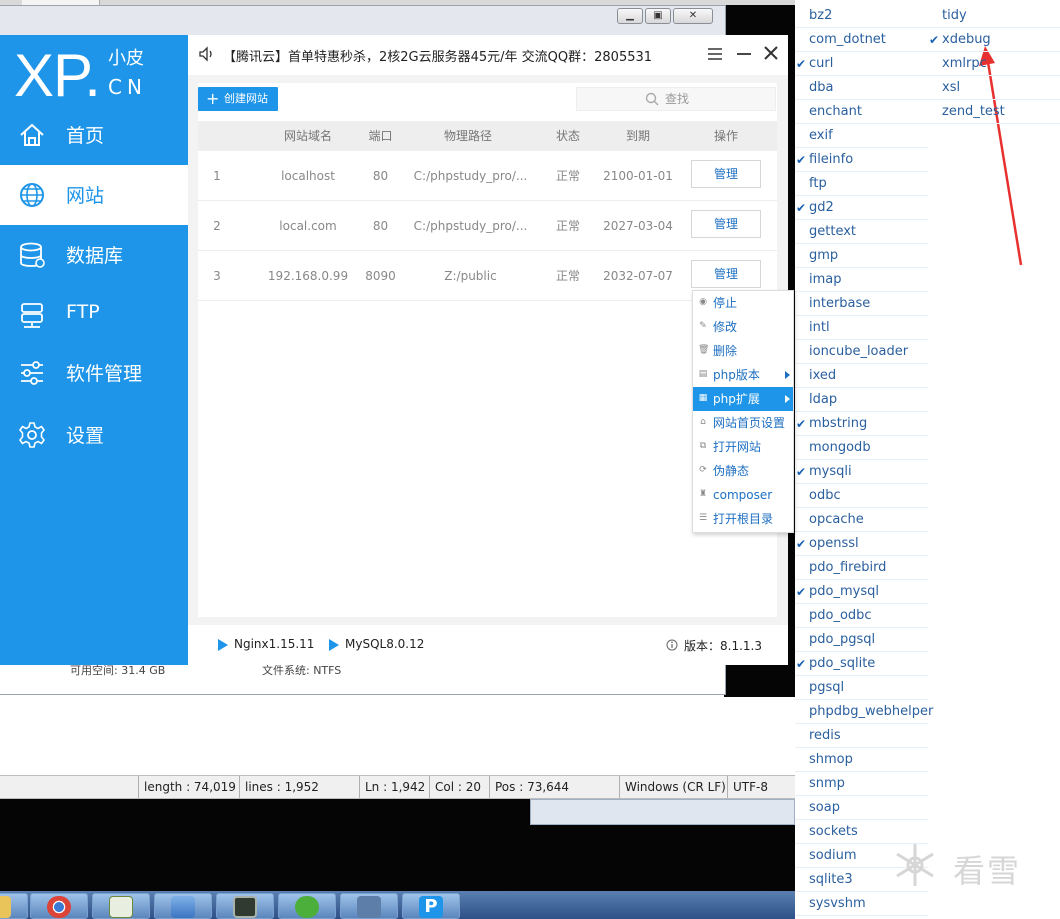 The image size is (1060, 919). What do you see at coordinates (183, 906) in the screenshot?
I see `taskbar-button-control-panel` at bounding box center [183, 906].